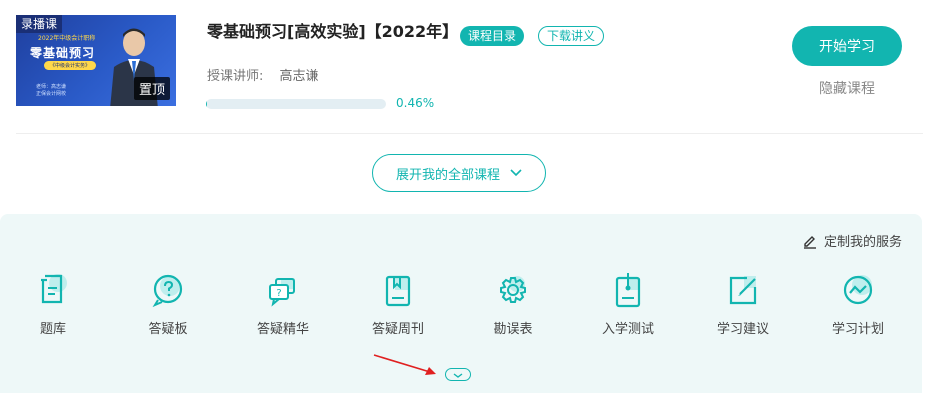 The image size is (926, 393). I want to click on annotation-arrow-icon, so click(404, 364).